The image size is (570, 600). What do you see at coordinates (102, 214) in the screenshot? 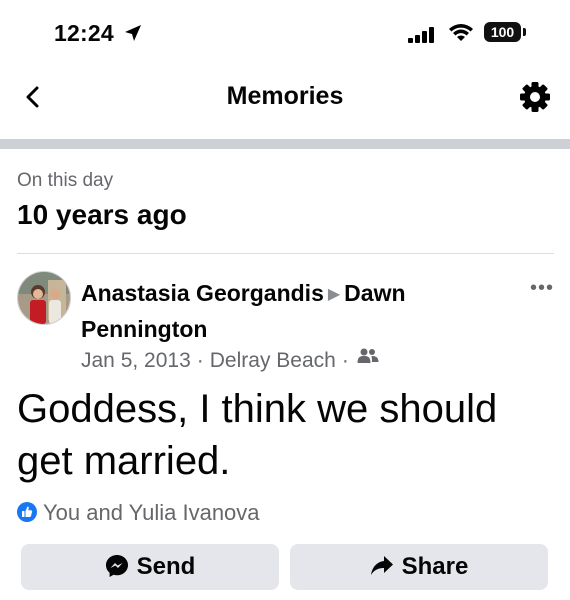
I see `memory-title: 10 years ago` at bounding box center [102, 214].